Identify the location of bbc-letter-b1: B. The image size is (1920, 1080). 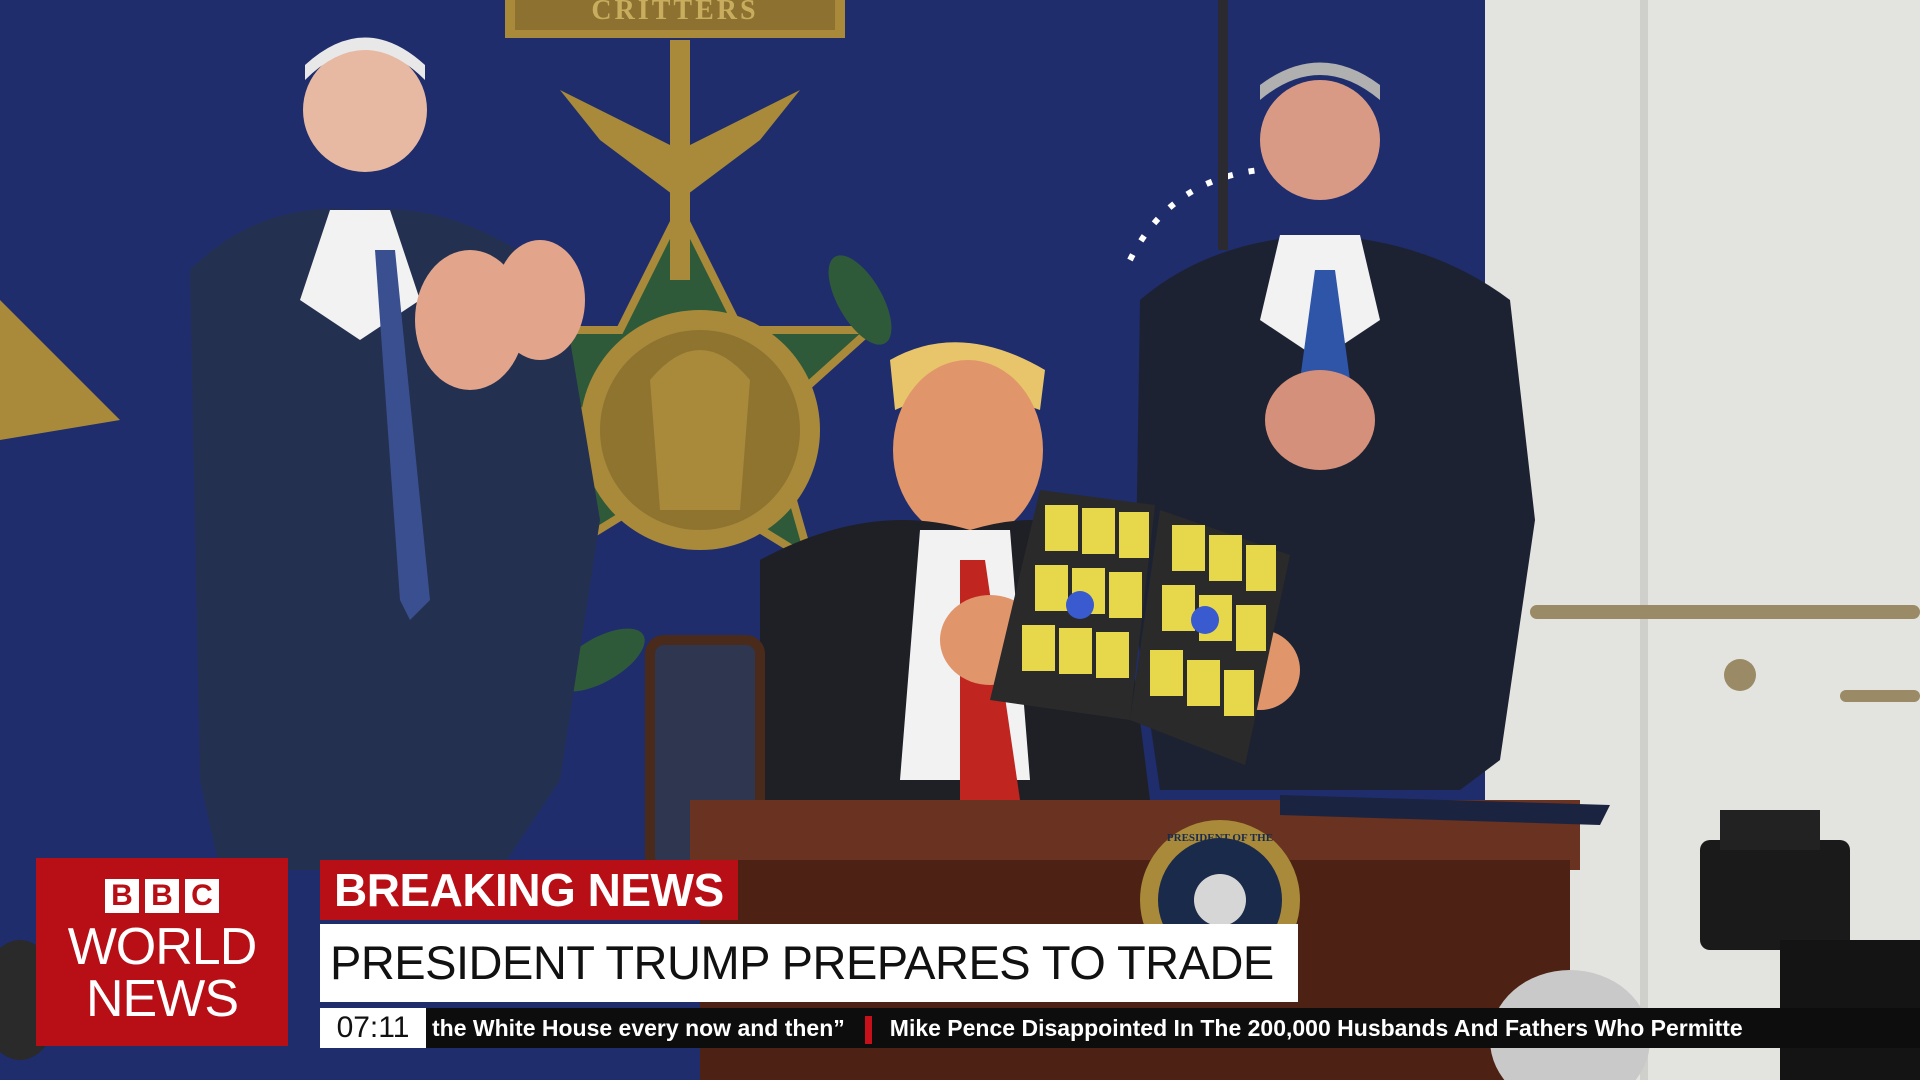
(122, 896).